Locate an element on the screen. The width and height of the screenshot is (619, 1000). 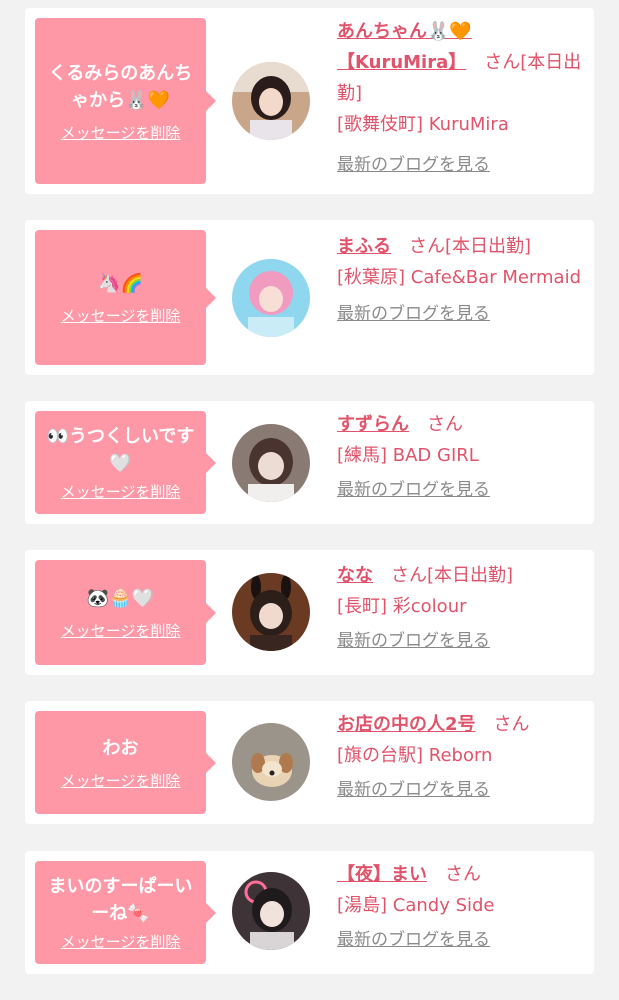
cast-name-link: お店の中の人2号 is located at coordinates (406, 724).